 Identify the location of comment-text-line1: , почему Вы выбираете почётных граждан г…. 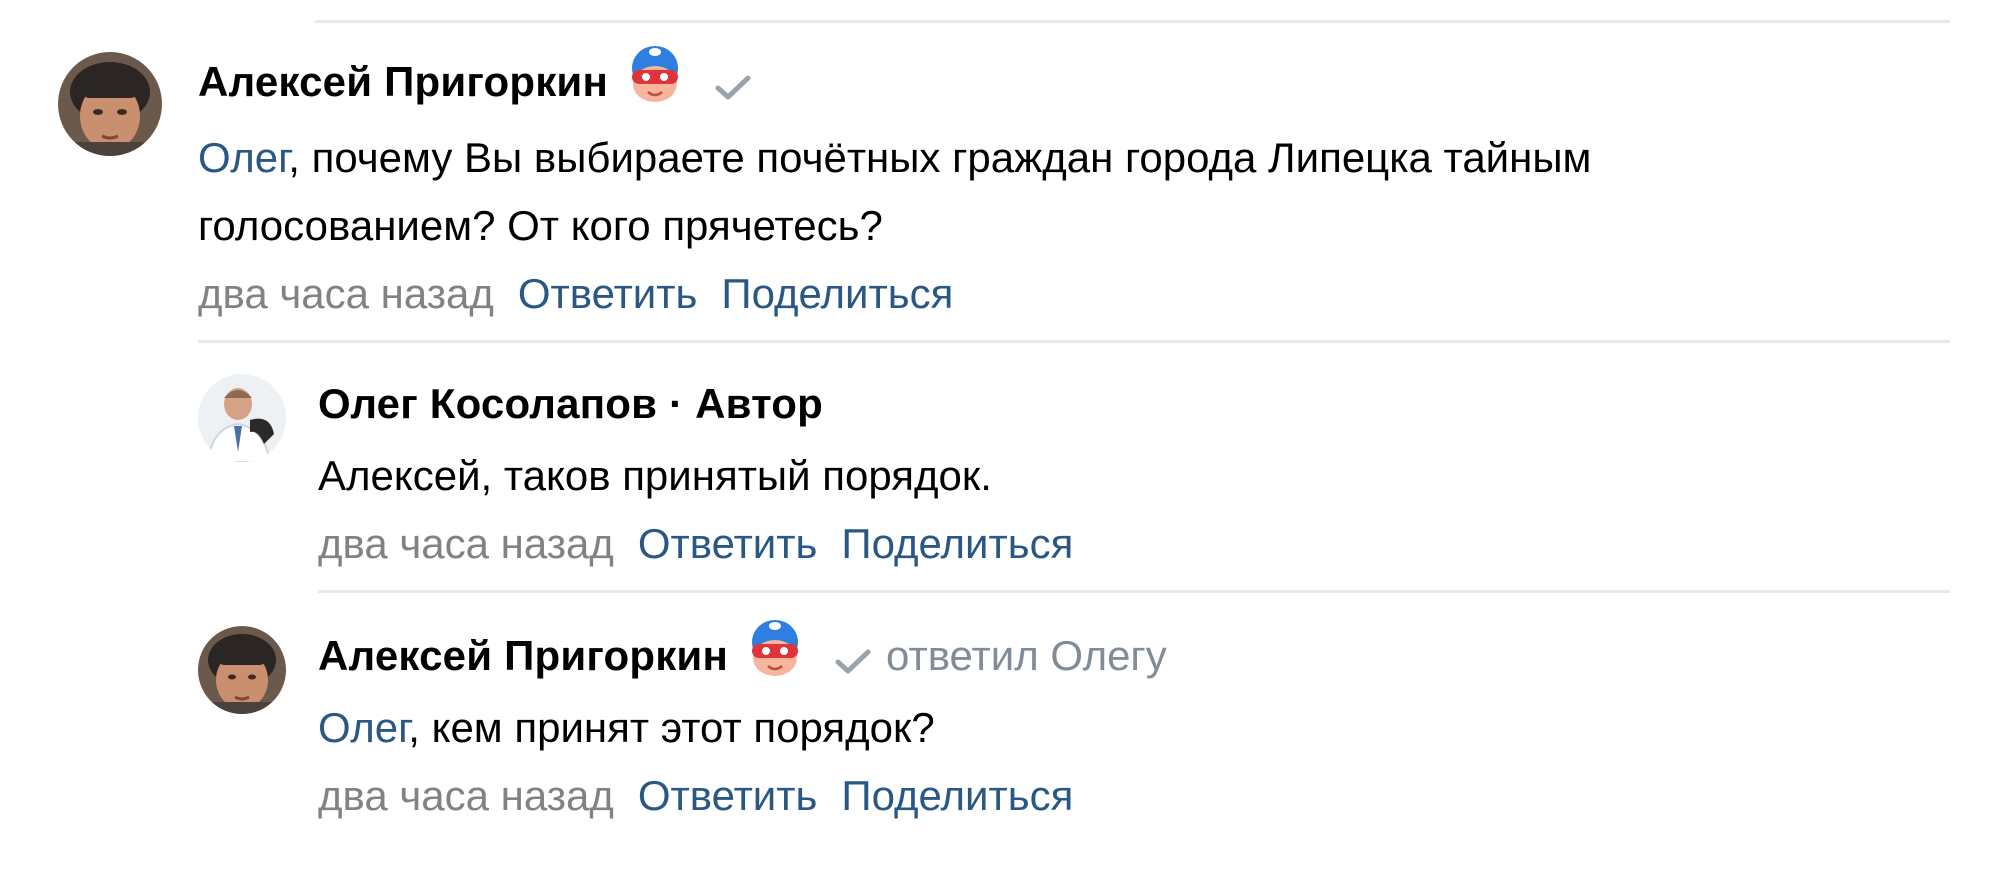
(940, 157).